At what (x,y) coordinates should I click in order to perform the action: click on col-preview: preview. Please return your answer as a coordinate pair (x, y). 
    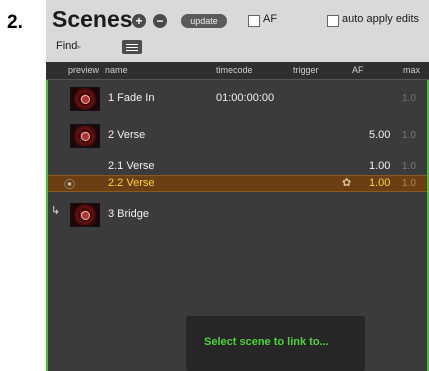
    Looking at the image, I should click on (83, 70).